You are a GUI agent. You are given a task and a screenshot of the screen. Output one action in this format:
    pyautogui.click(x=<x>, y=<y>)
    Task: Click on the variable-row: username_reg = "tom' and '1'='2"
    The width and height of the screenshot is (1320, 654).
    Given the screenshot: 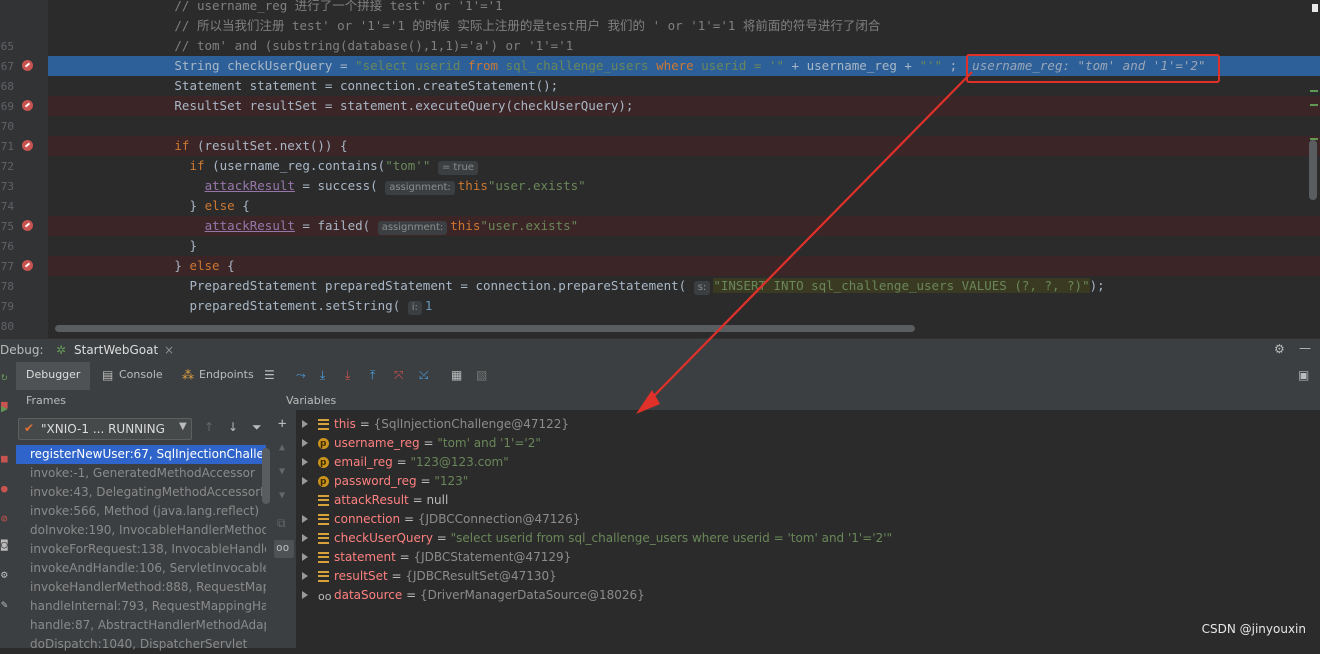 What is the action you would take?
    pyautogui.click(x=808, y=444)
    